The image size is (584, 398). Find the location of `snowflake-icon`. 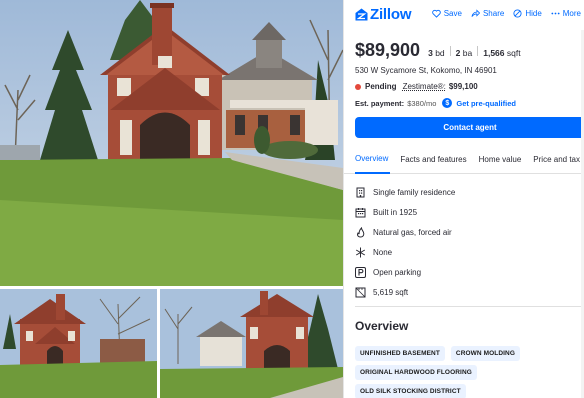

snowflake-icon is located at coordinates (360, 252).